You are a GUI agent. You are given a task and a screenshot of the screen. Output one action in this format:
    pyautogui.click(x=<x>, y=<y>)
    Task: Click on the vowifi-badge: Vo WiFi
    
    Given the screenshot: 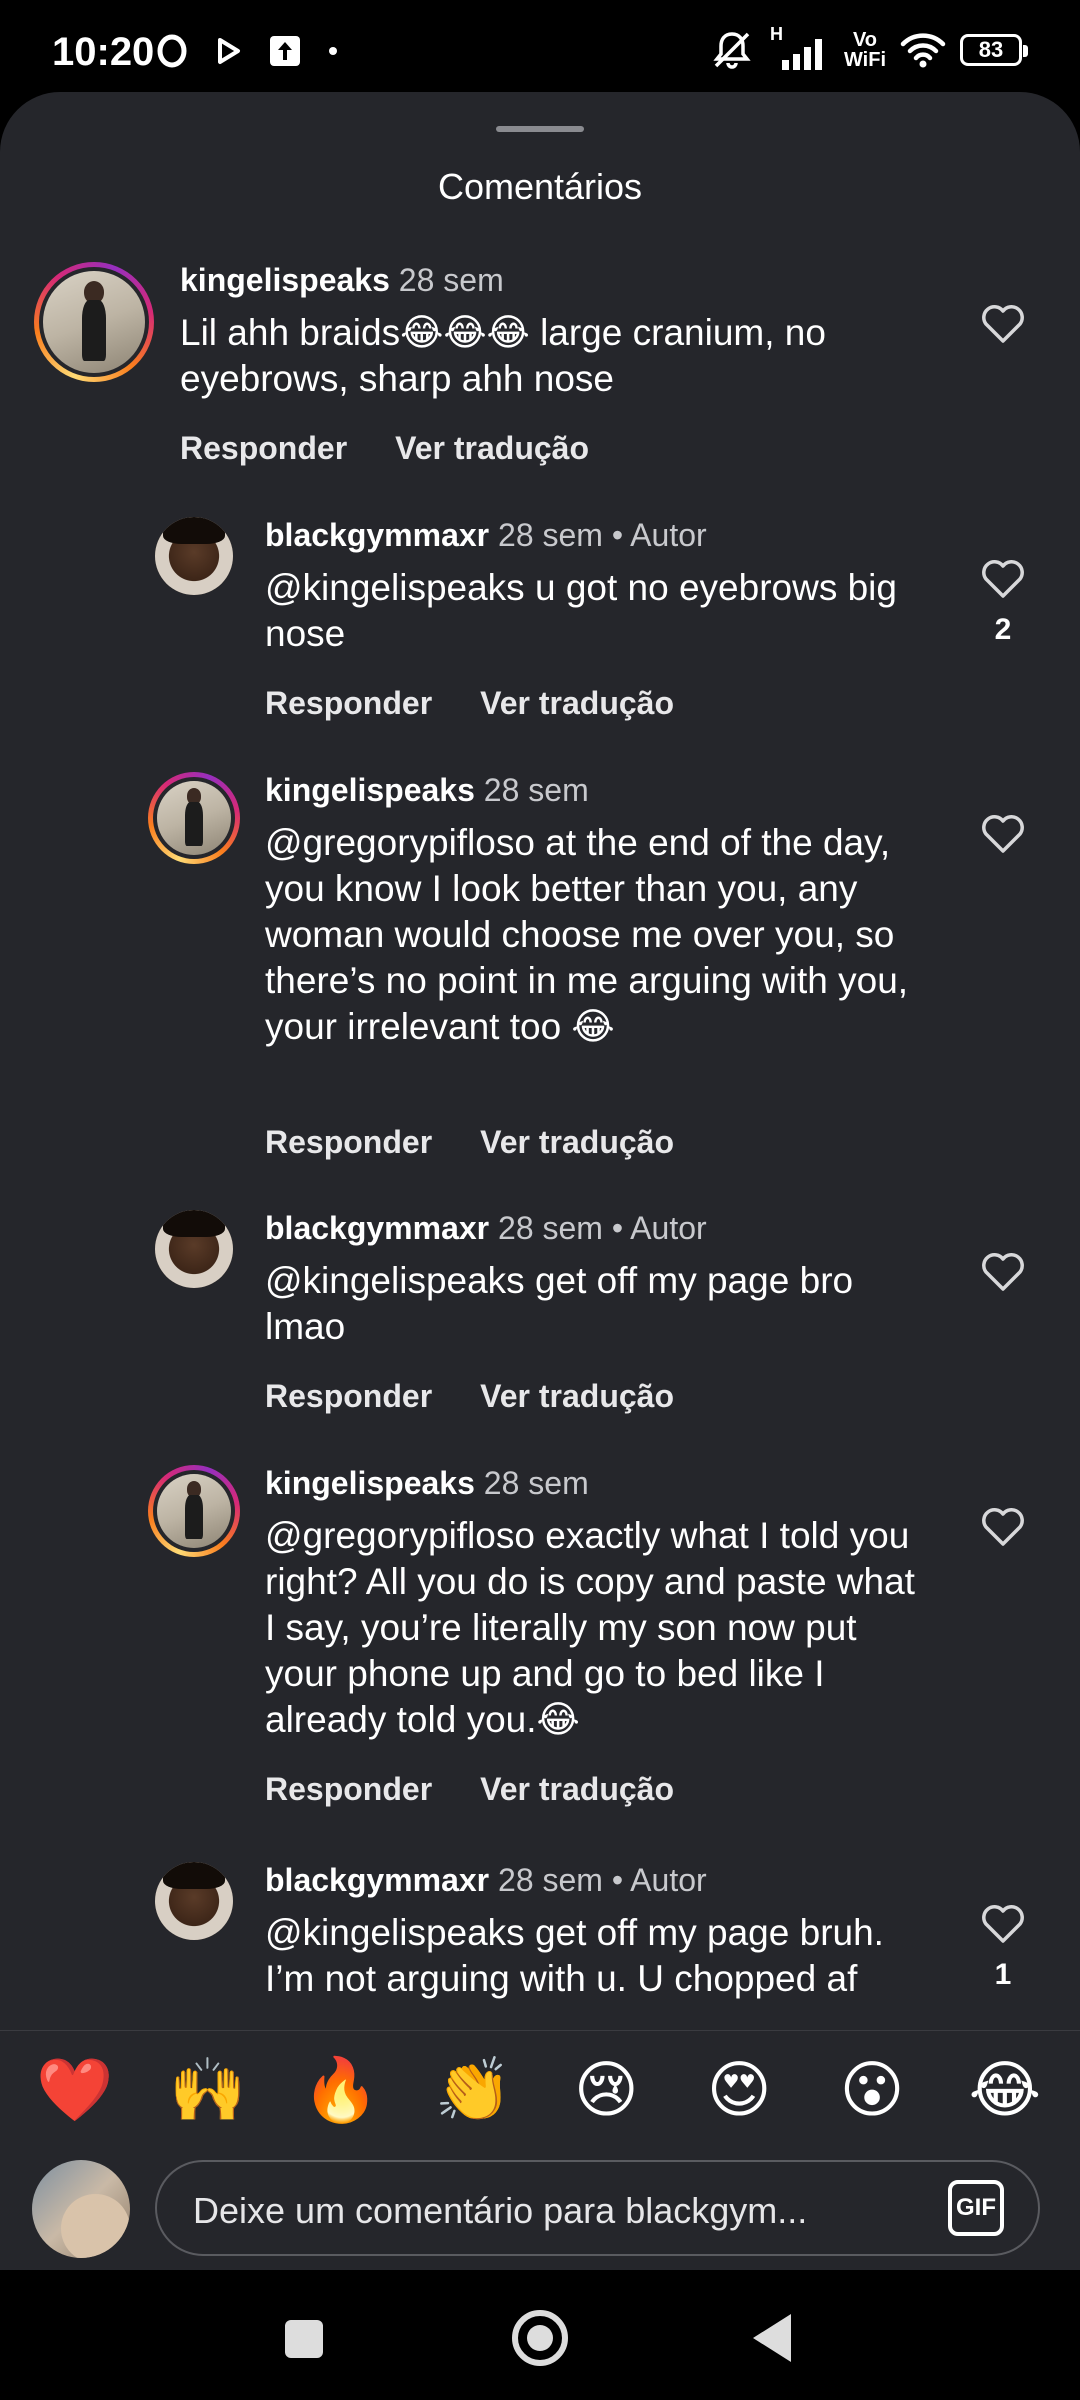 What is the action you would take?
    pyautogui.click(x=865, y=50)
    